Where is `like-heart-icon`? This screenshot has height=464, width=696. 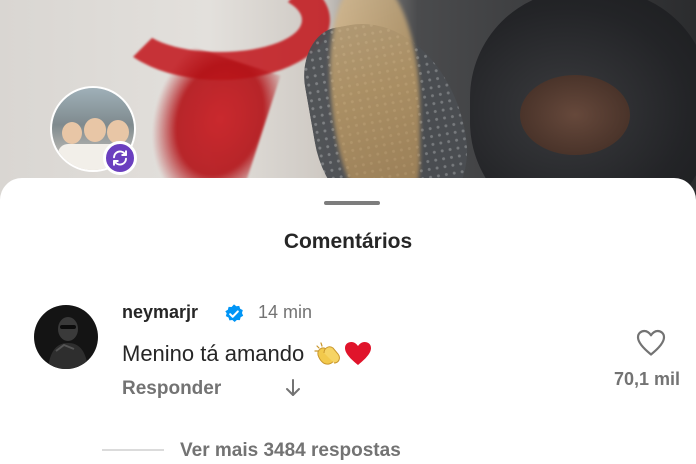
like-heart-icon is located at coordinates (651, 343).